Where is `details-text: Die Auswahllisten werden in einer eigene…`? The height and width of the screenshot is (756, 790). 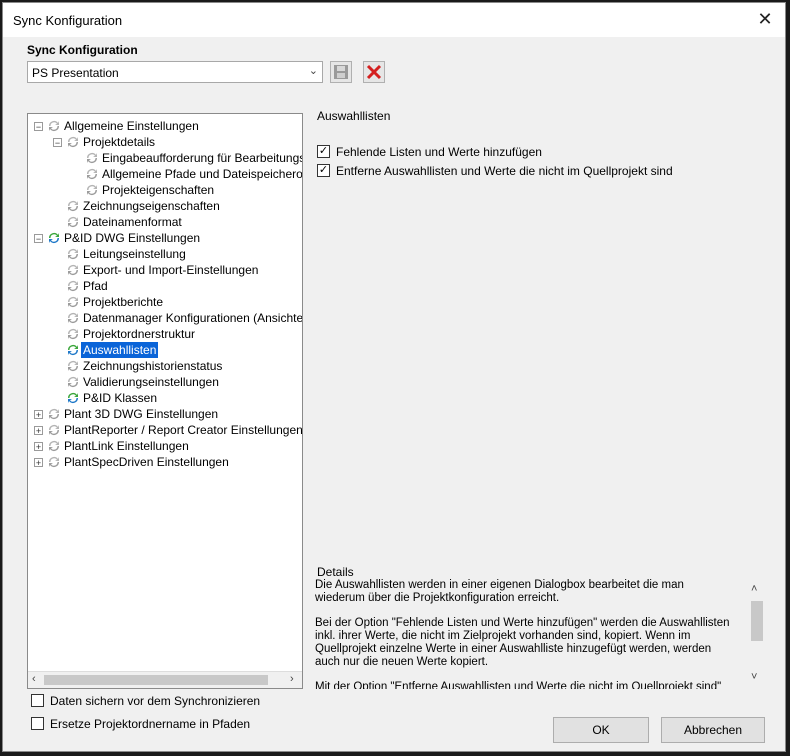 details-text: Die Auswahllisten werden in einer eigene… is located at coordinates (525, 634).